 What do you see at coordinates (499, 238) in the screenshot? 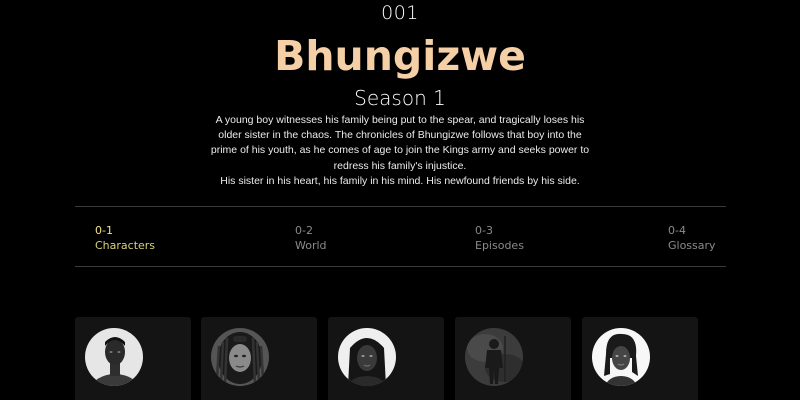
I see `tab-episodes: 0-3 Episodes` at bounding box center [499, 238].